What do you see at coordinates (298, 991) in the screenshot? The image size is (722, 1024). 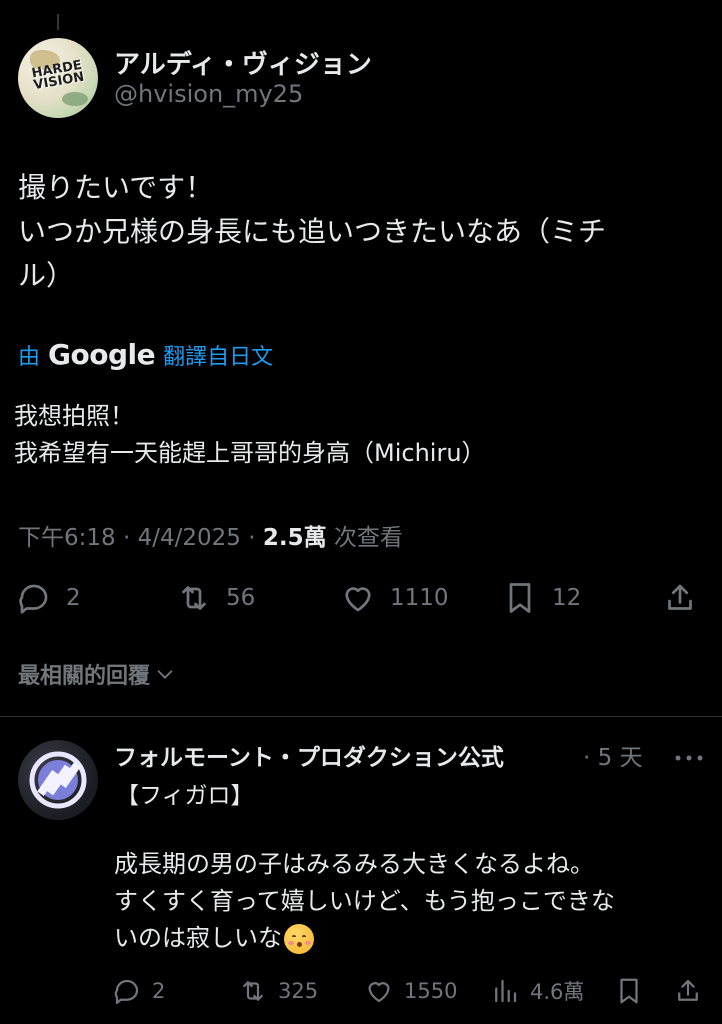 I see `reply-repost-count: 325` at bounding box center [298, 991].